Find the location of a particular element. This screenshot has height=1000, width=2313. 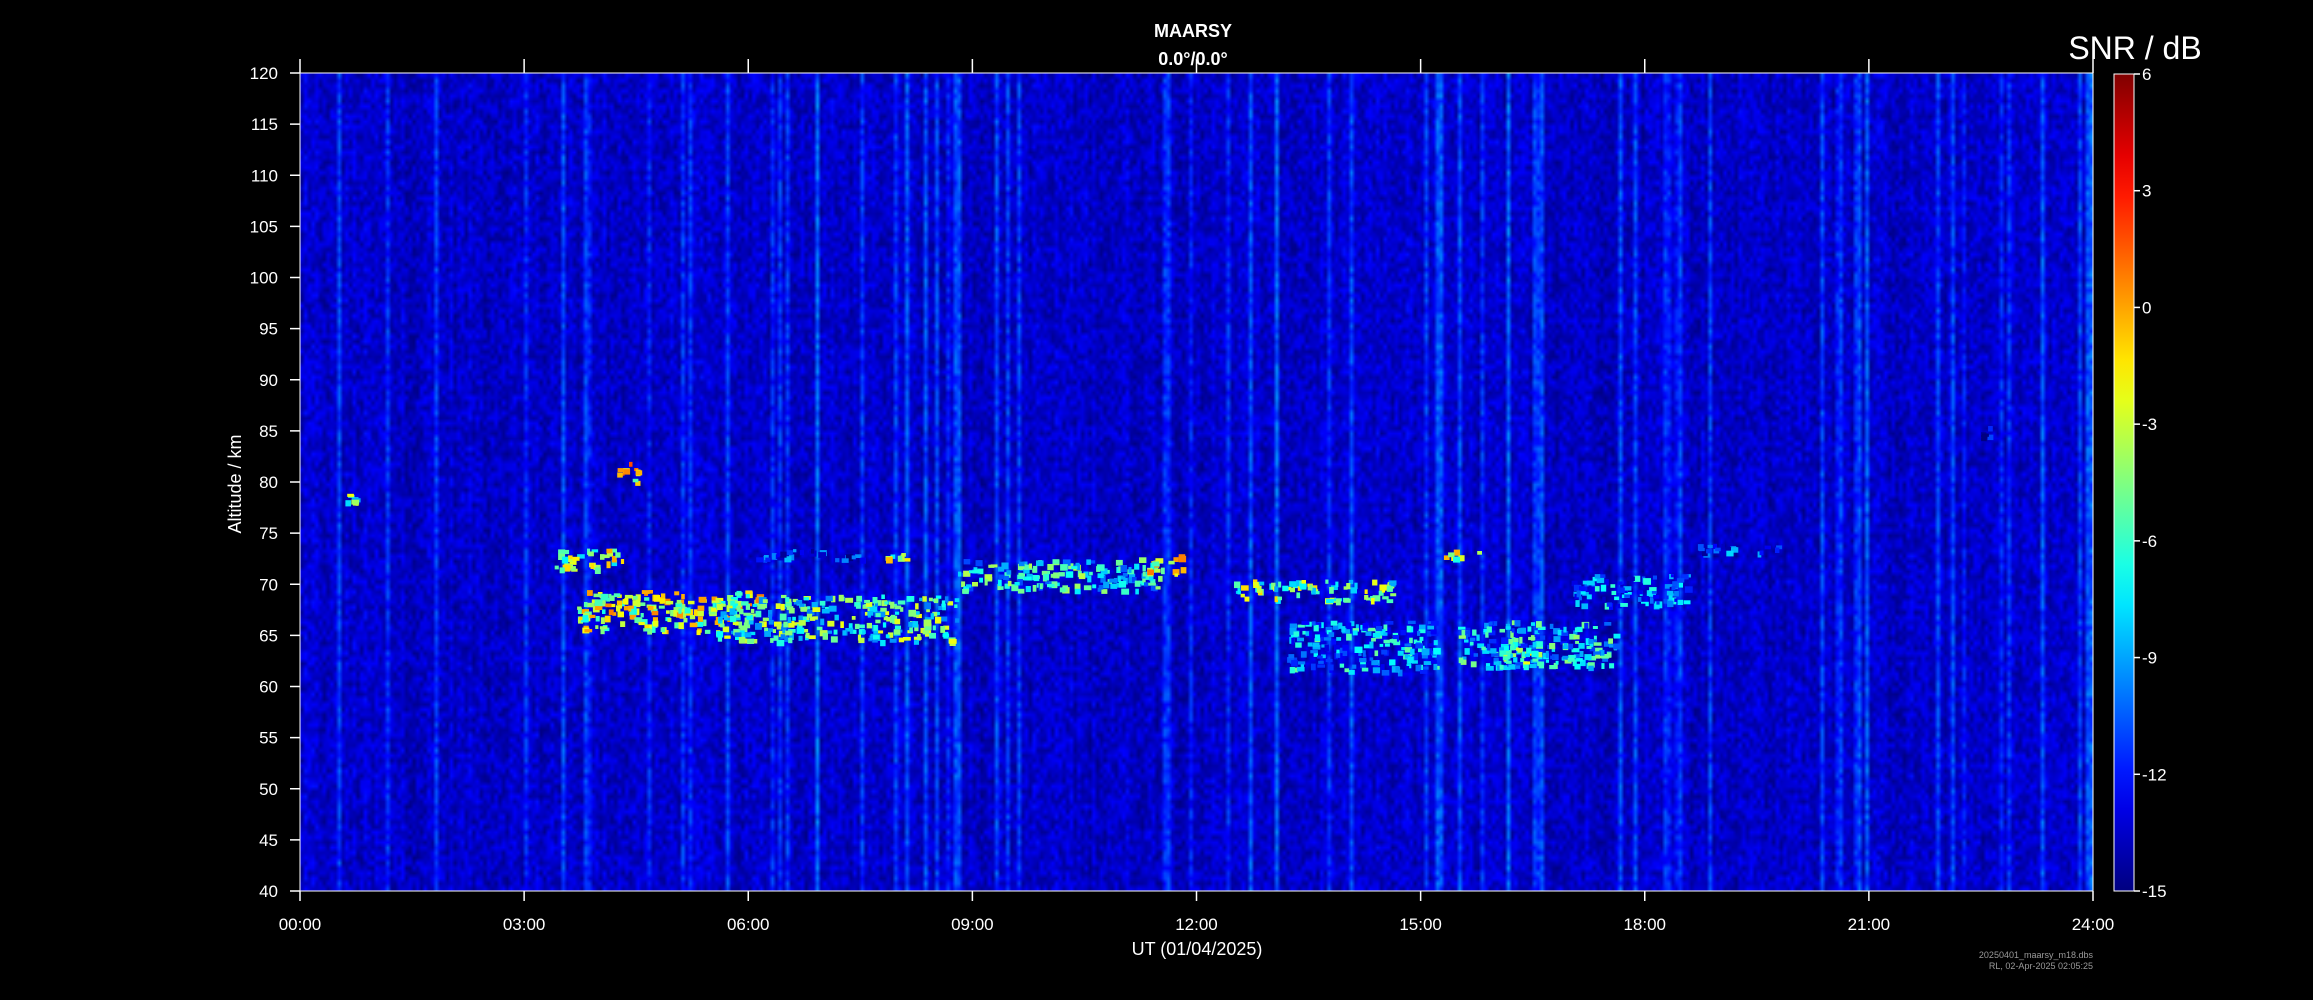

y-tick-label: 75 is located at coordinates (268, 533).